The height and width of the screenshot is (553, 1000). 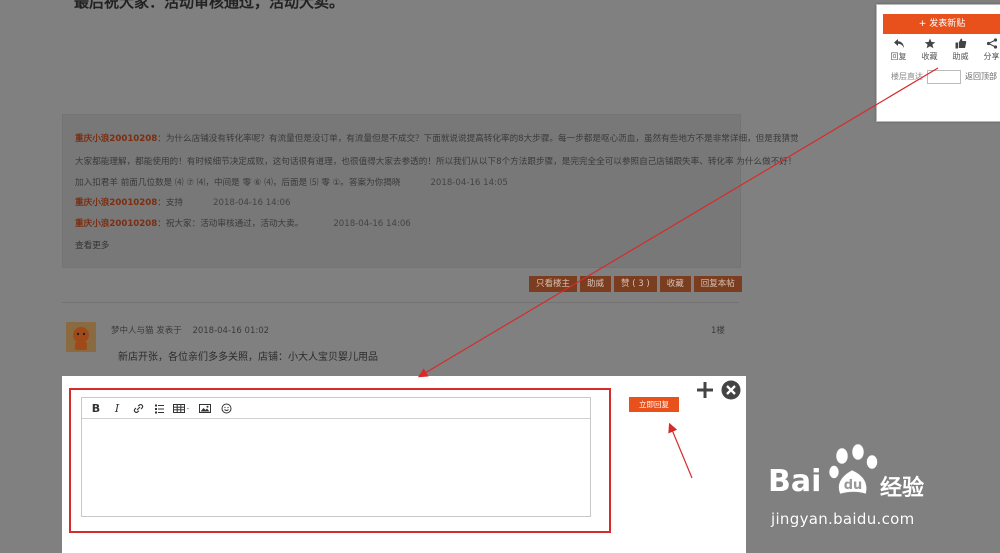 What do you see at coordinates (654, 404) in the screenshot?
I see `submit-reply-button: 立即回复` at bounding box center [654, 404].